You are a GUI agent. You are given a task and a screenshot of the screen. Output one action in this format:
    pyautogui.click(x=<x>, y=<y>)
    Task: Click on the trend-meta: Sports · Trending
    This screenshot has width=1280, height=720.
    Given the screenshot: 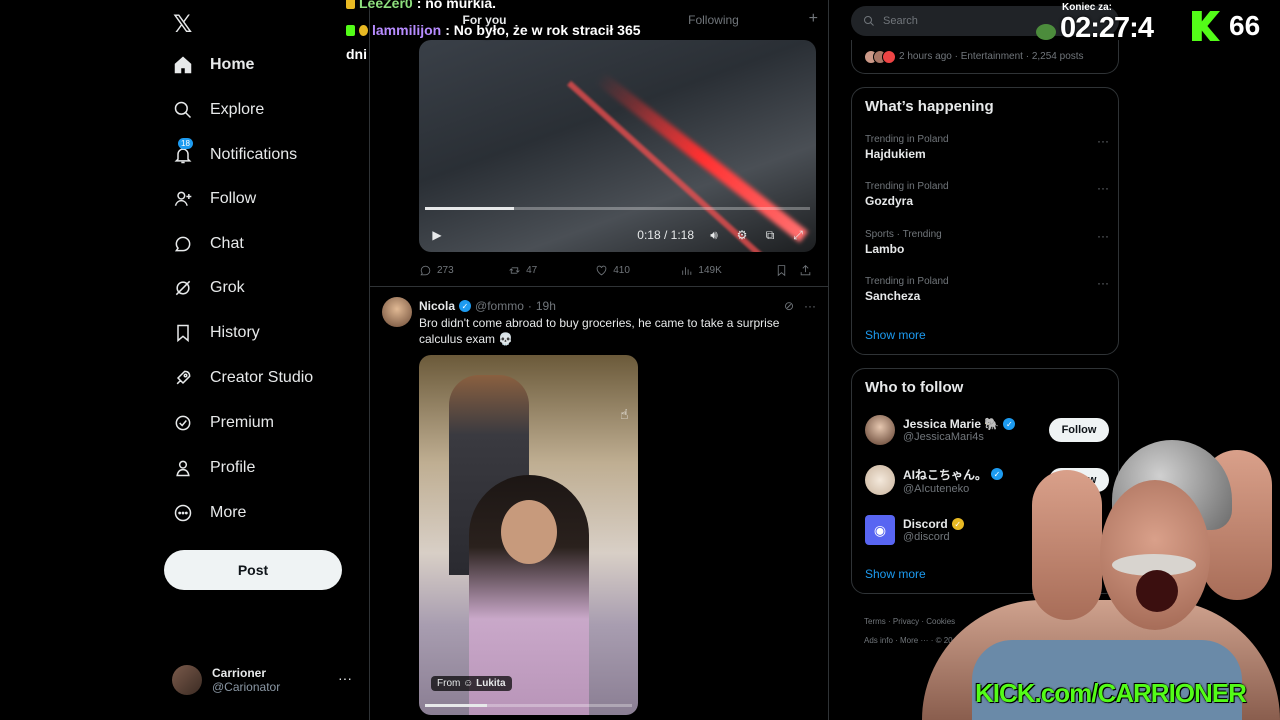 What is the action you would take?
    pyautogui.click(x=903, y=234)
    